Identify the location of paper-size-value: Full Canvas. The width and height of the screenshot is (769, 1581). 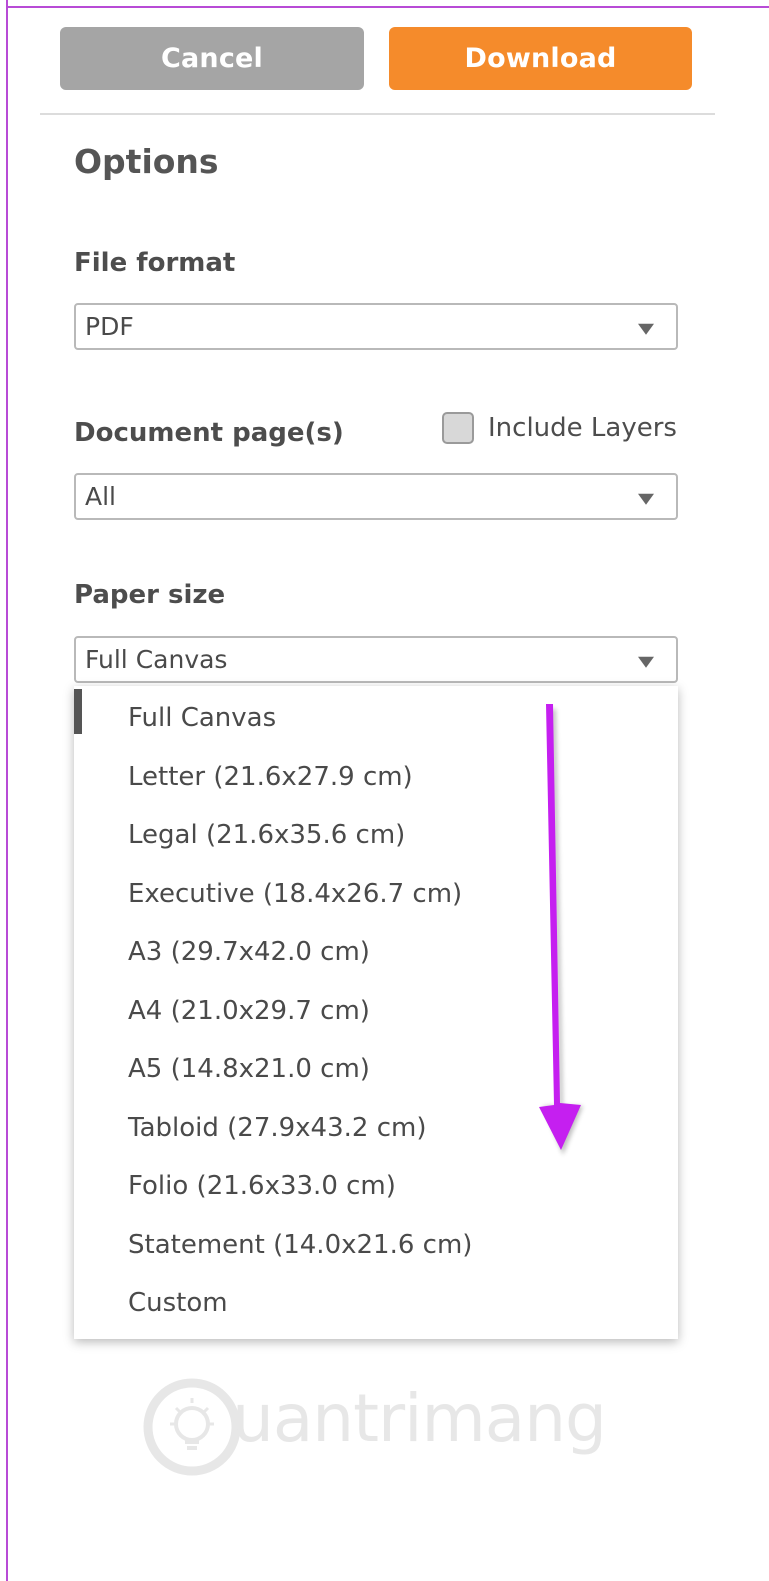
(156, 659).